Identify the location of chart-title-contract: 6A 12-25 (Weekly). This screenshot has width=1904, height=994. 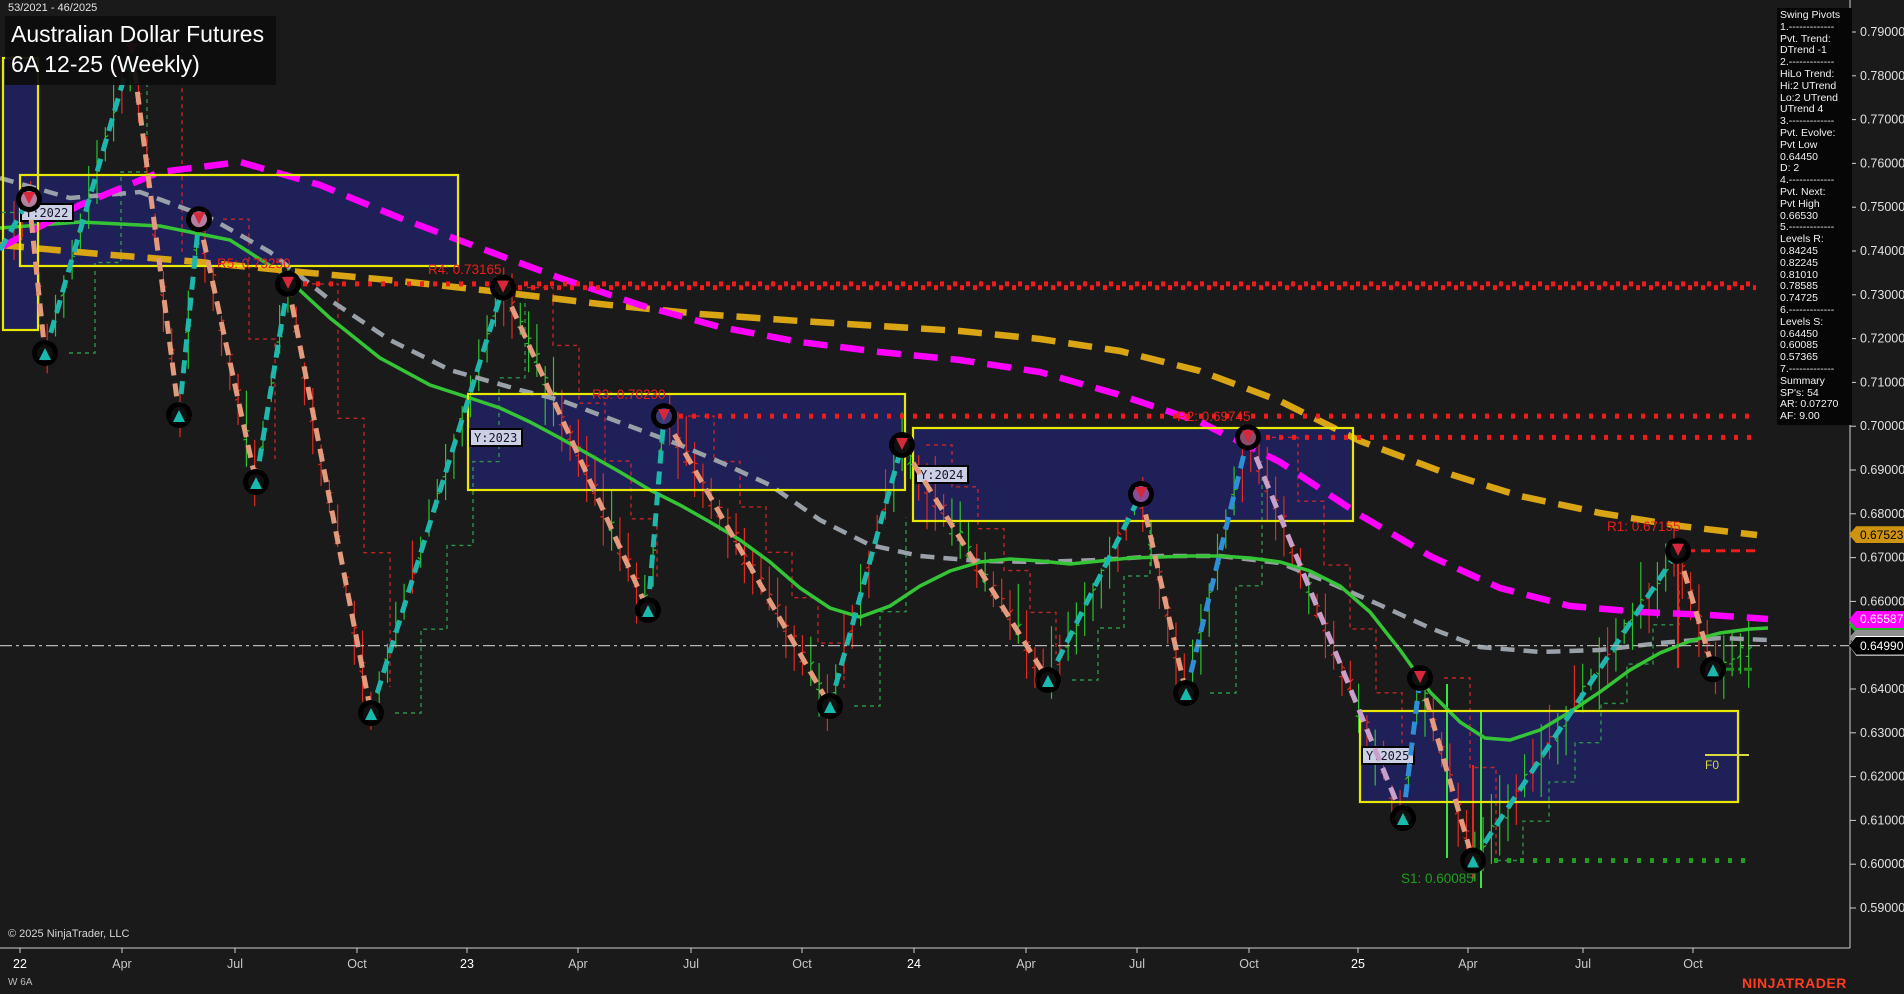
(105, 64).